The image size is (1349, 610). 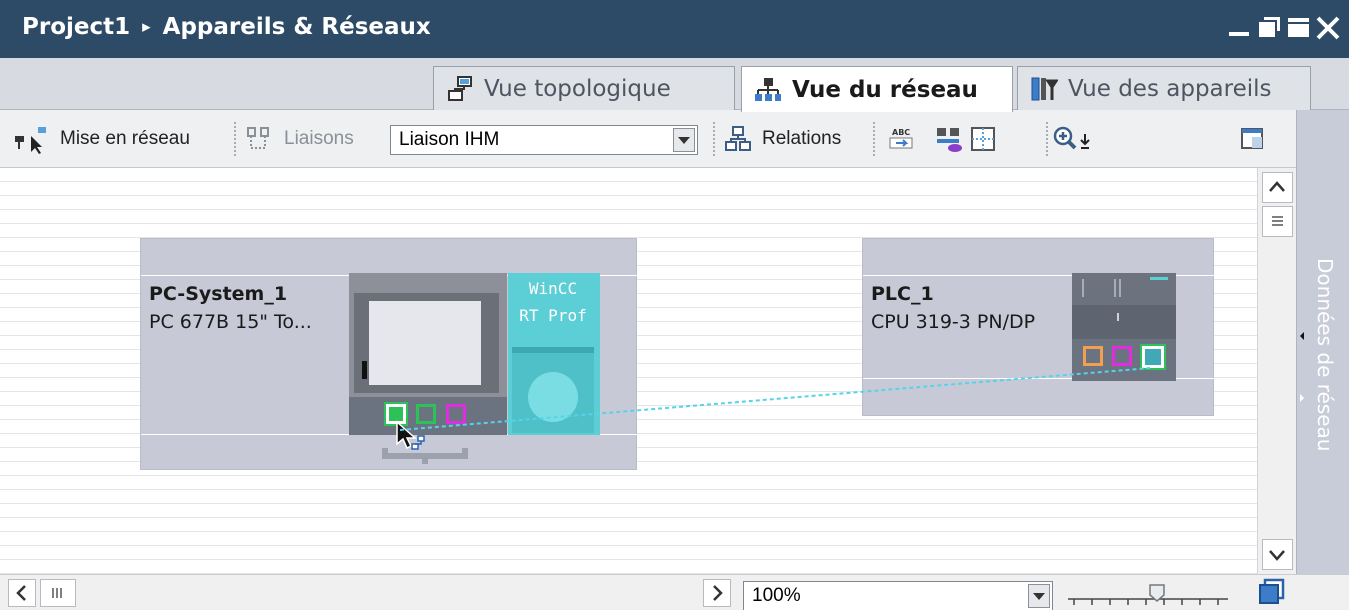 I want to click on grid-button, so click(x=983, y=139).